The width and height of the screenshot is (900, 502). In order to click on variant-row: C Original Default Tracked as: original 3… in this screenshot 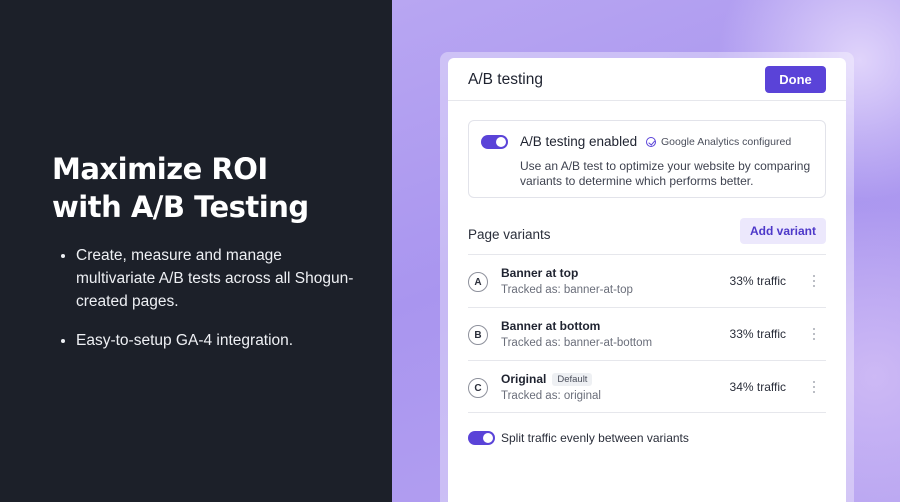, I will do `click(647, 386)`.